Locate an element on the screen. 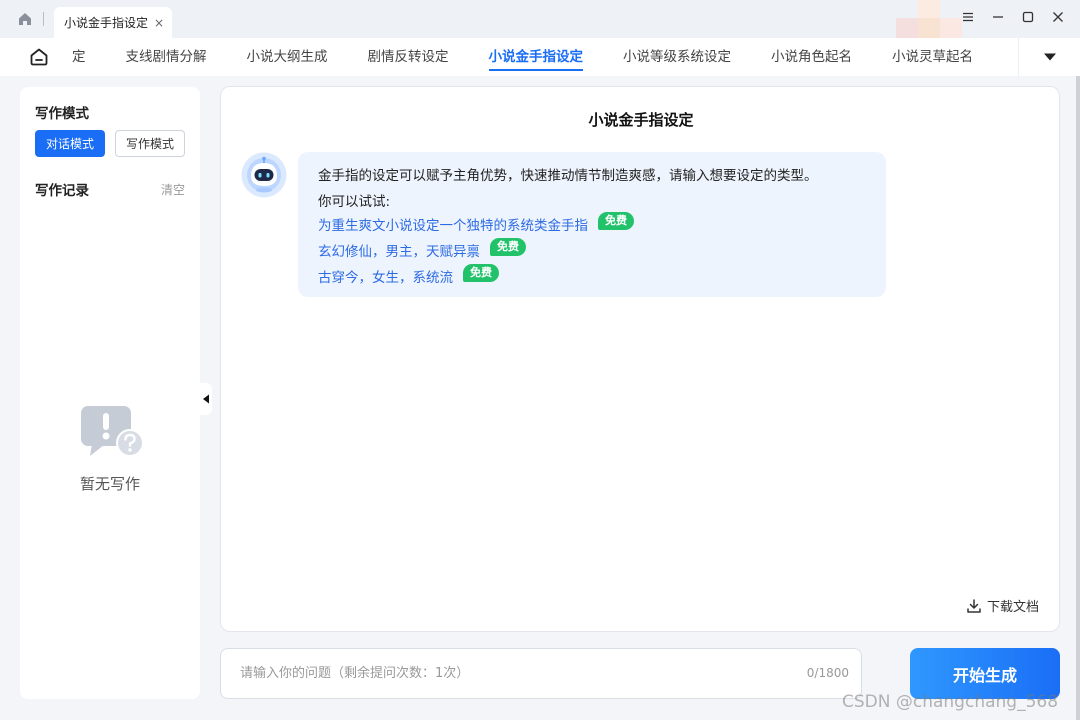 The image size is (1080, 720). question-input-box: 0/1800 is located at coordinates (541, 673).